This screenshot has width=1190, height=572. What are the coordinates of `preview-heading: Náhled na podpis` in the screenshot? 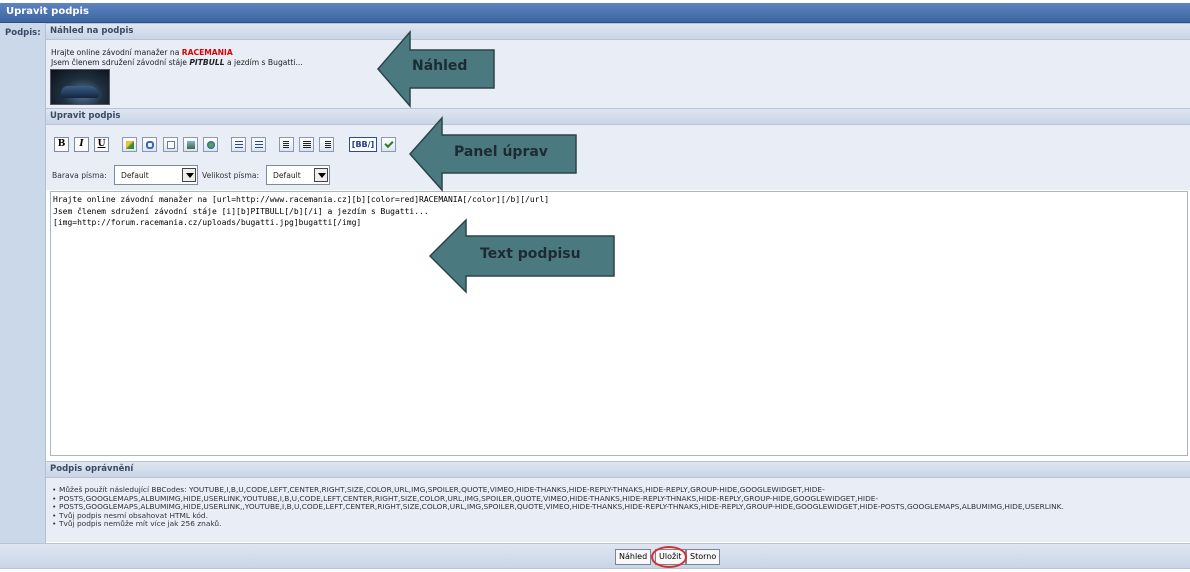 It's located at (618, 31).